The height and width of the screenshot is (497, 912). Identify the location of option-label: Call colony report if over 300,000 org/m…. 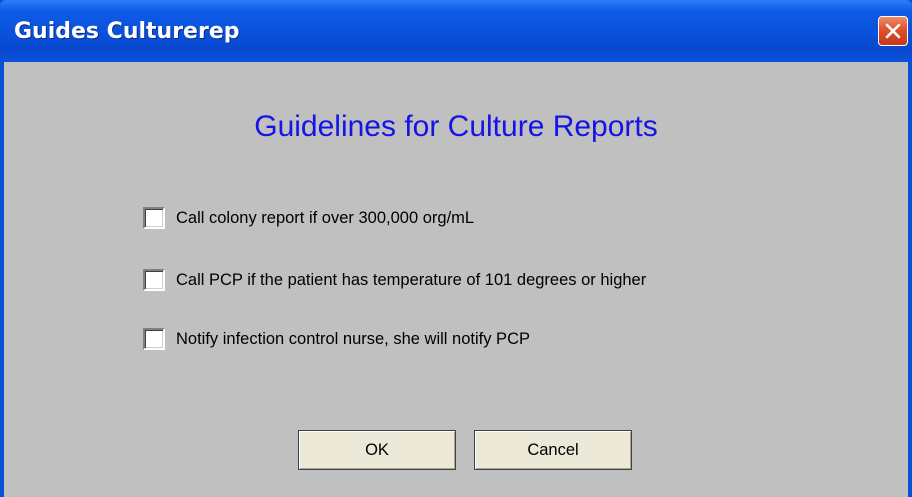
(325, 217).